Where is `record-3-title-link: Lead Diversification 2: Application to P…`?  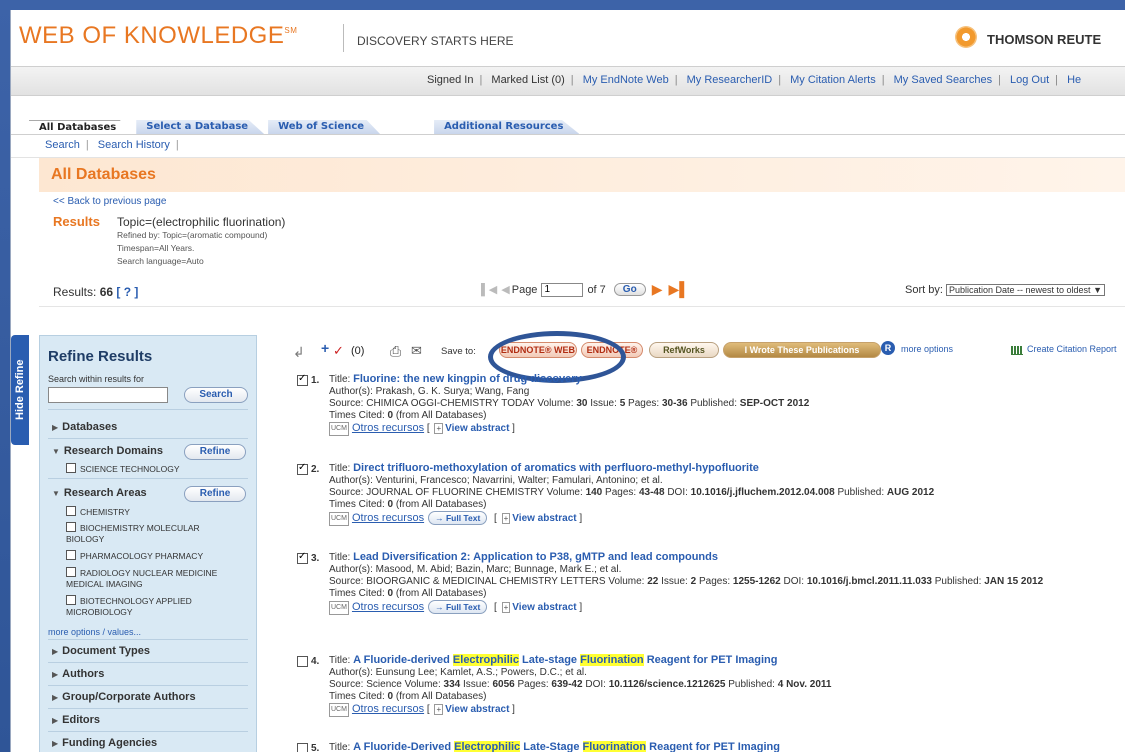
record-3-title-link: Lead Diversification 2: Application to P… is located at coordinates (535, 557).